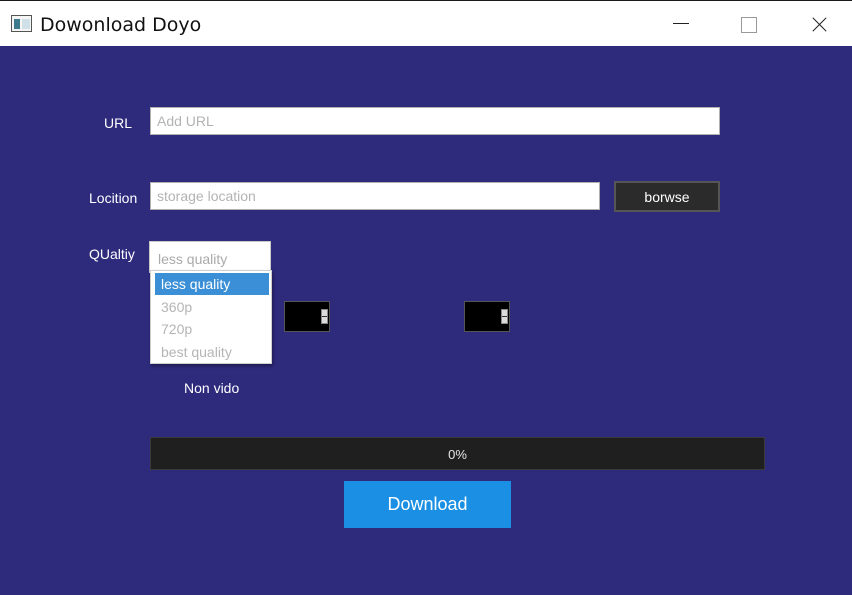 The width and height of the screenshot is (852, 595). Describe the element at coordinates (121, 25) in the screenshot. I see `window-title: Dowonload Doyo` at that location.